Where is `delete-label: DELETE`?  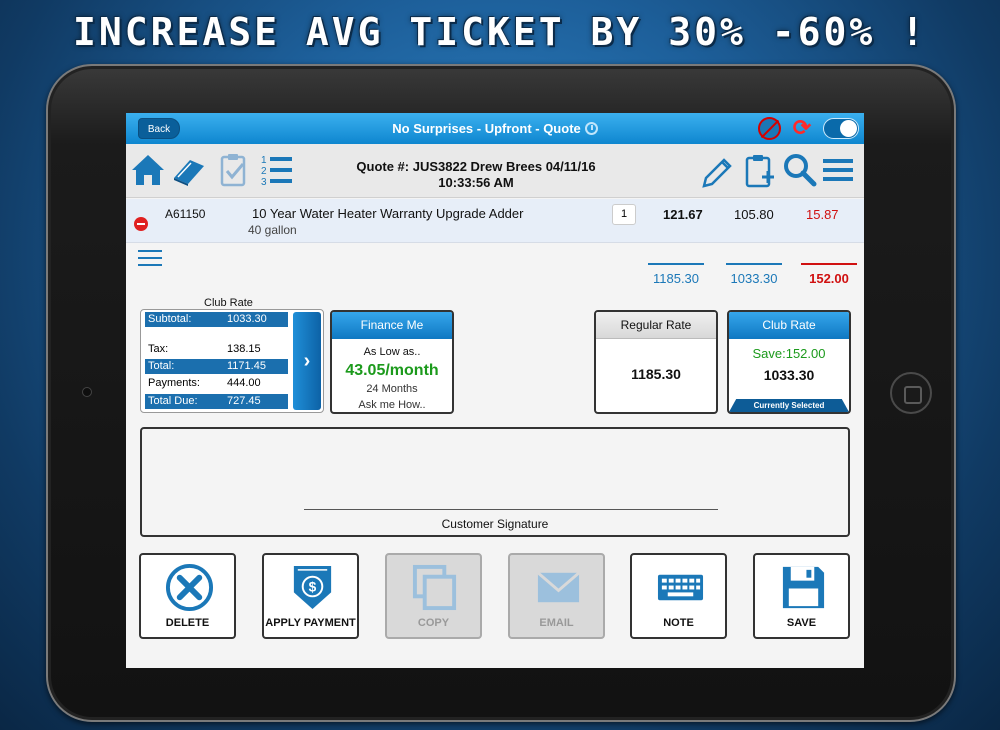
delete-label: DELETE is located at coordinates (187, 623).